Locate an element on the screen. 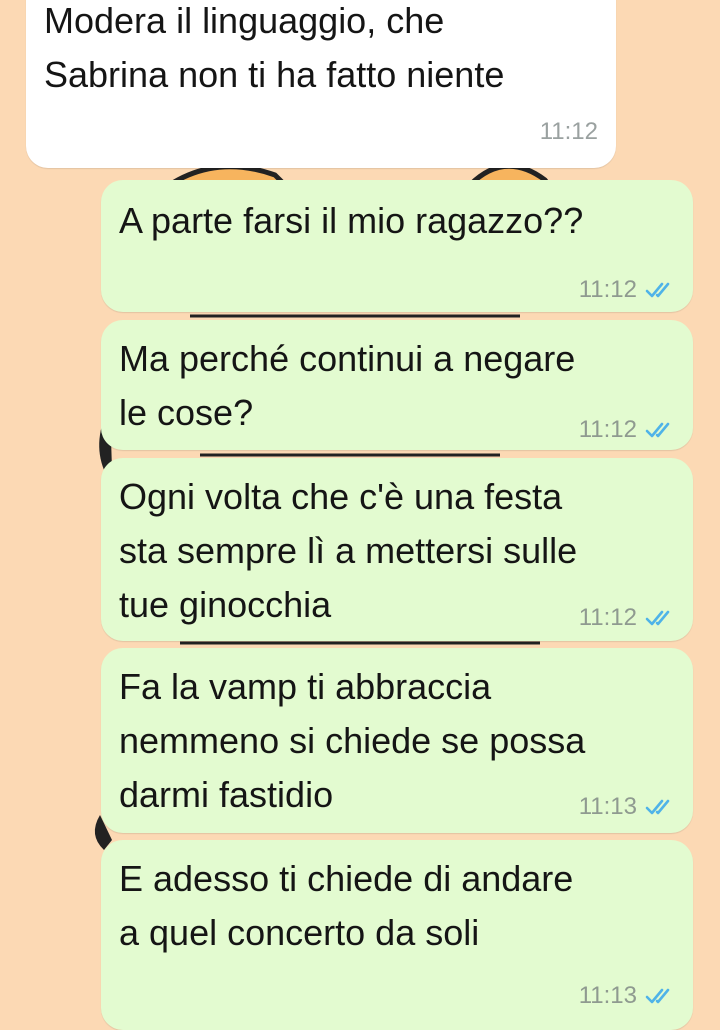 The height and width of the screenshot is (1030, 720). outgoing-message: A parte farsi il mio ragazzo?? 11:12 is located at coordinates (397, 246).